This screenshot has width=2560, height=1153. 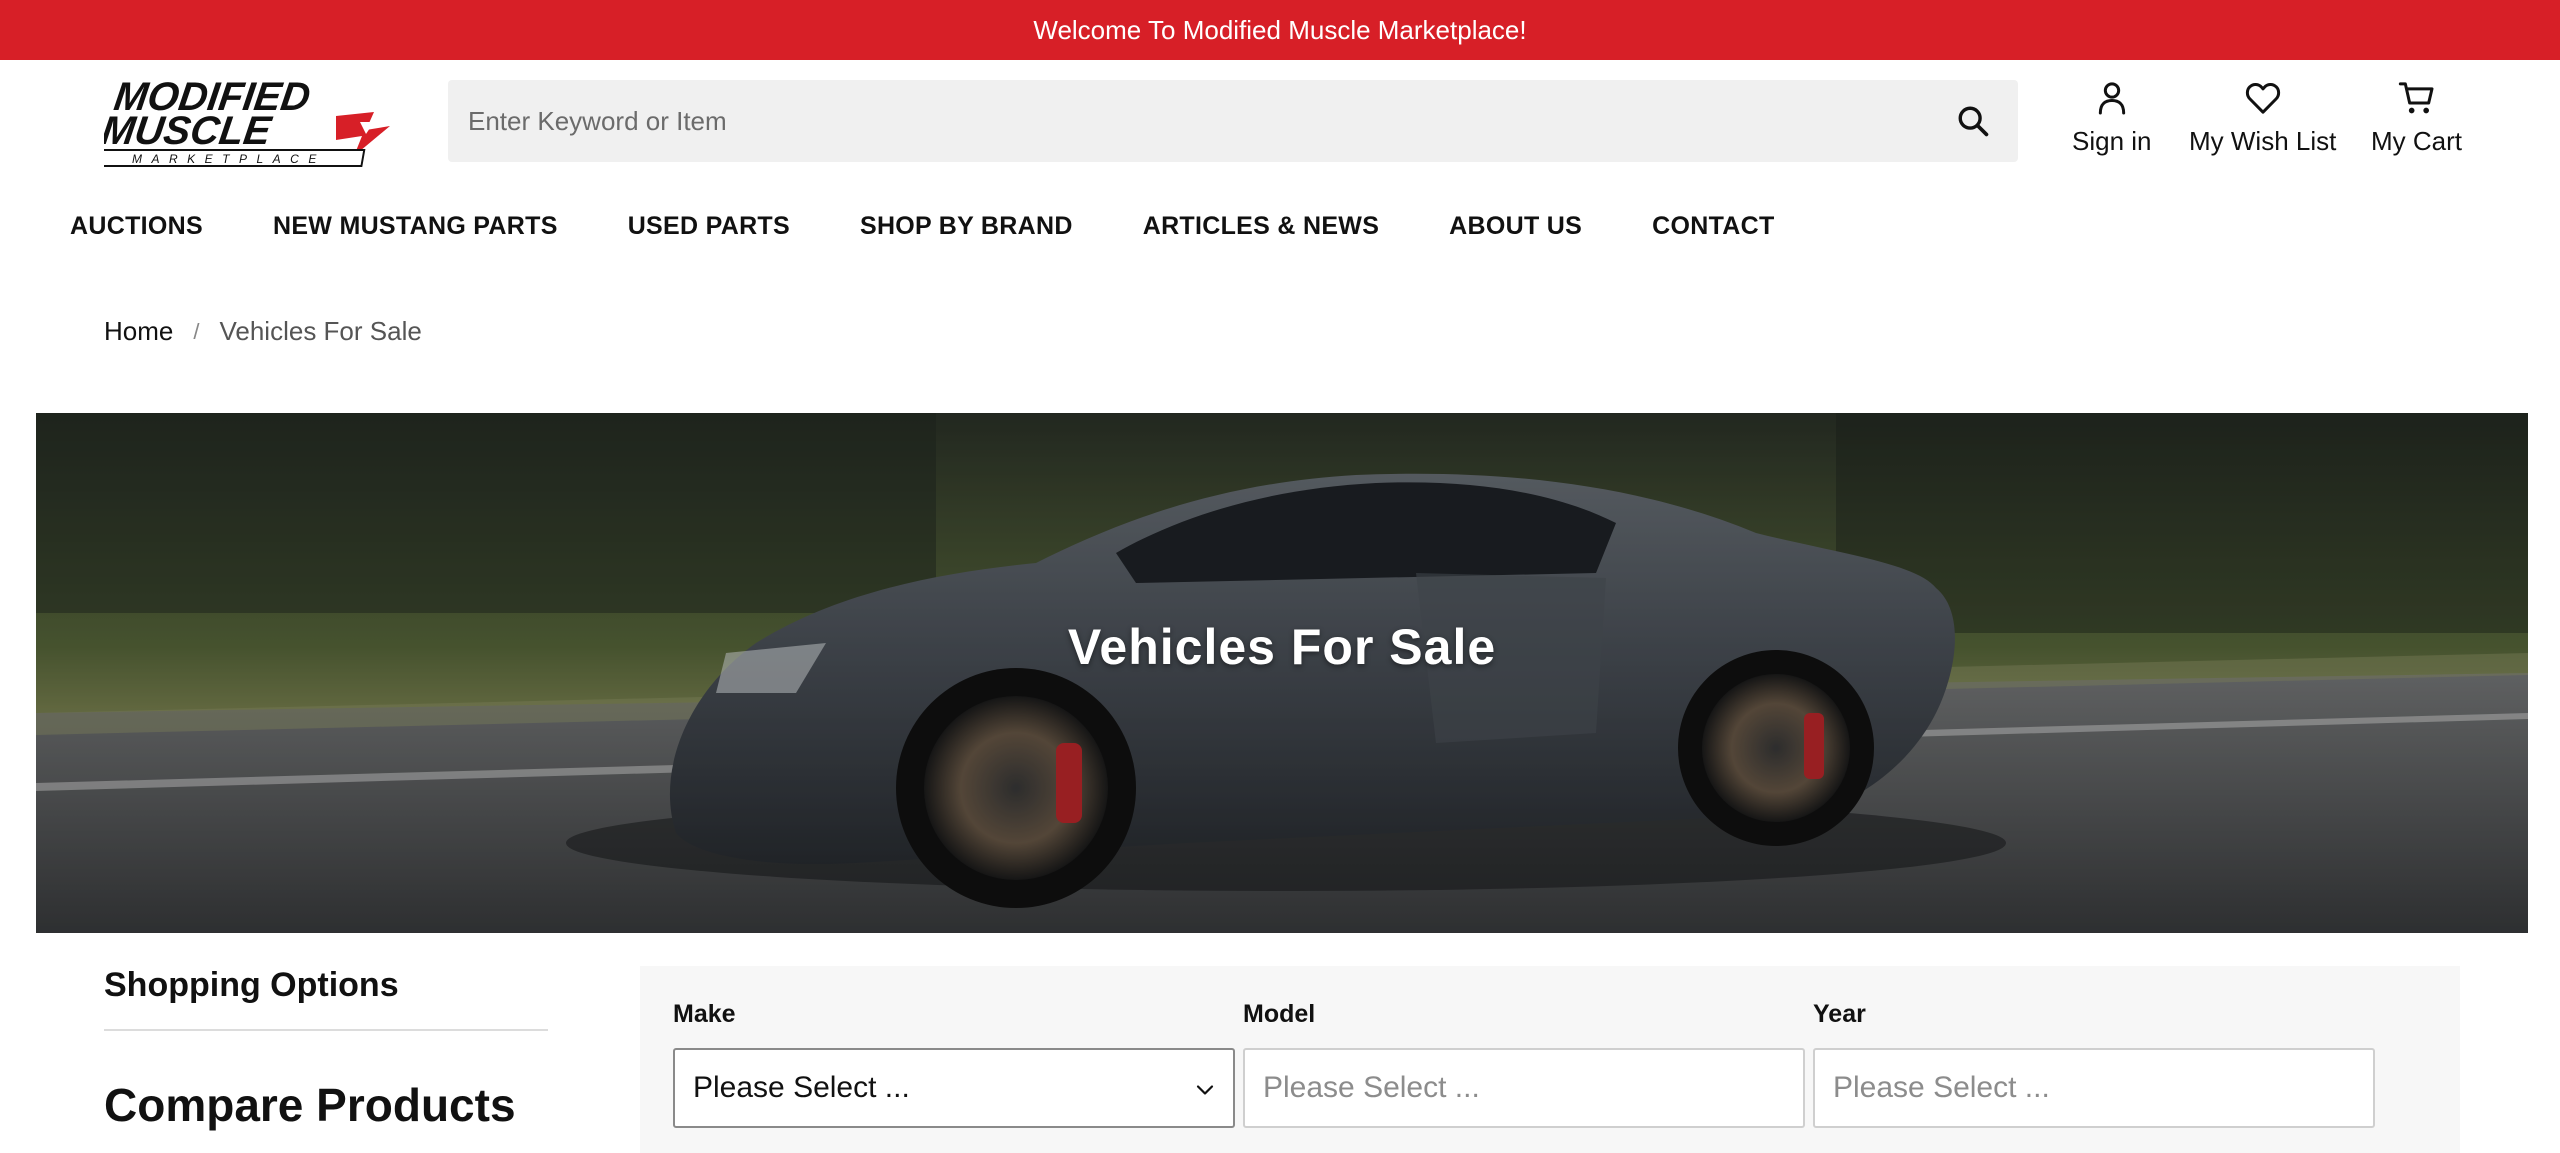 I want to click on search-button, so click(x=1973, y=121).